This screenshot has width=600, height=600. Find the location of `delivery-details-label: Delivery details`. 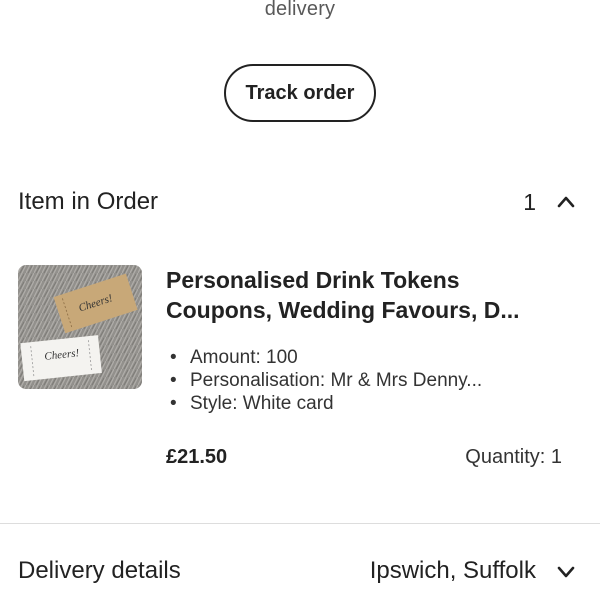

delivery-details-label: Delivery details is located at coordinates (99, 570).